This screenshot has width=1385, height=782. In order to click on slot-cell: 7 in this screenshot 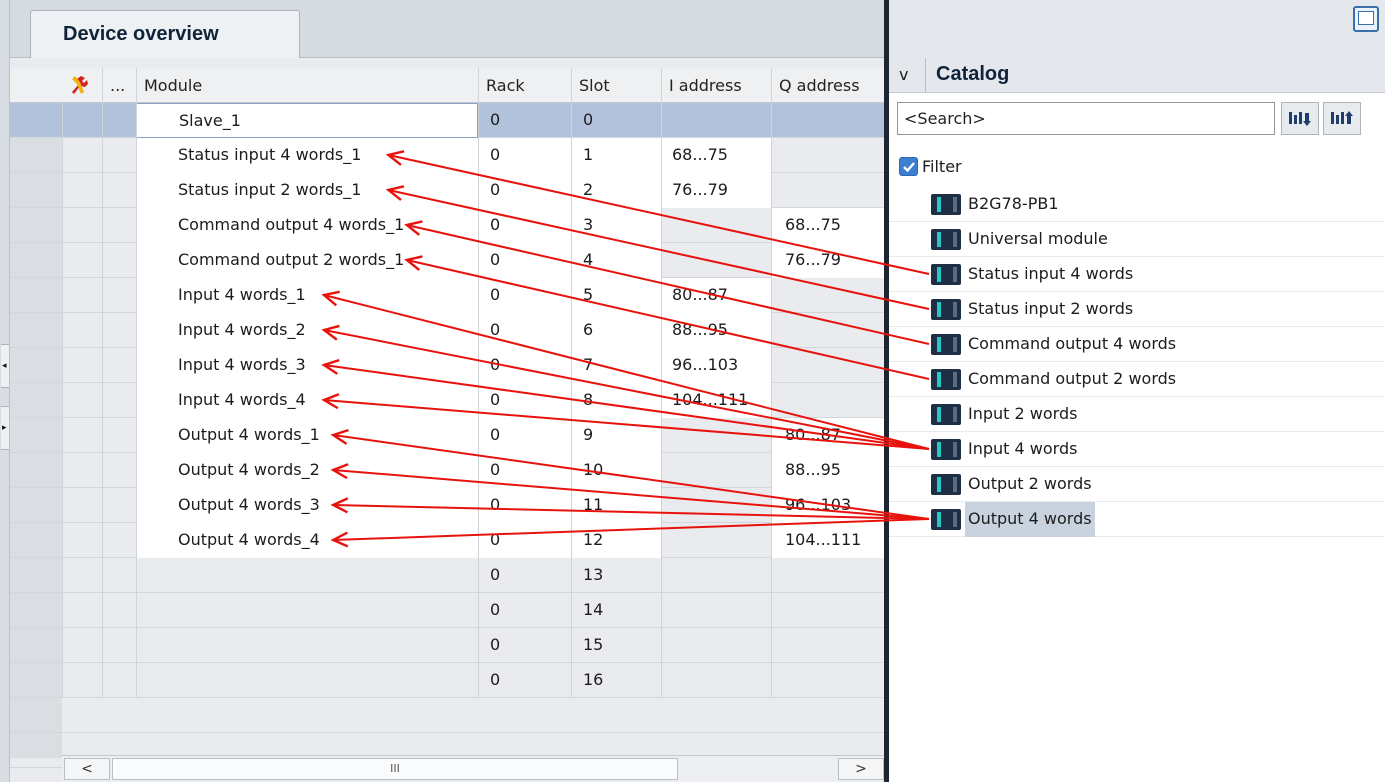, I will do `click(616, 365)`.